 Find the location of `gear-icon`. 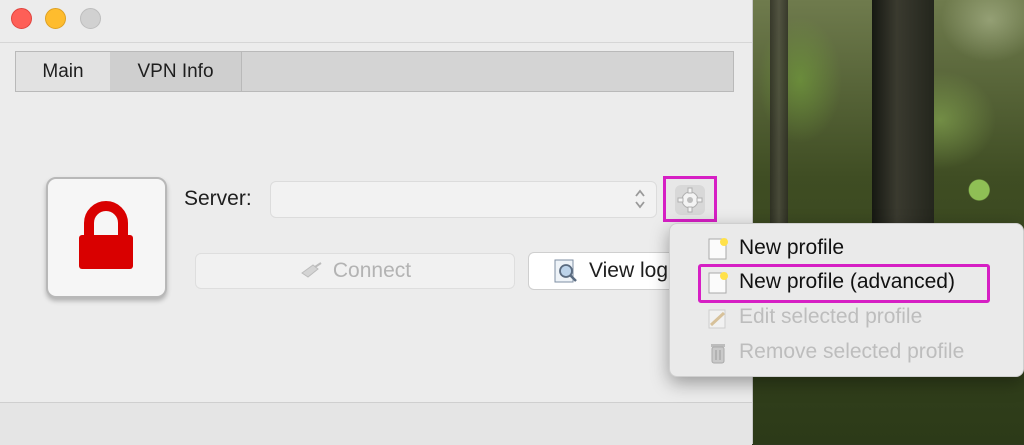

gear-icon is located at coordinates (690, 200).